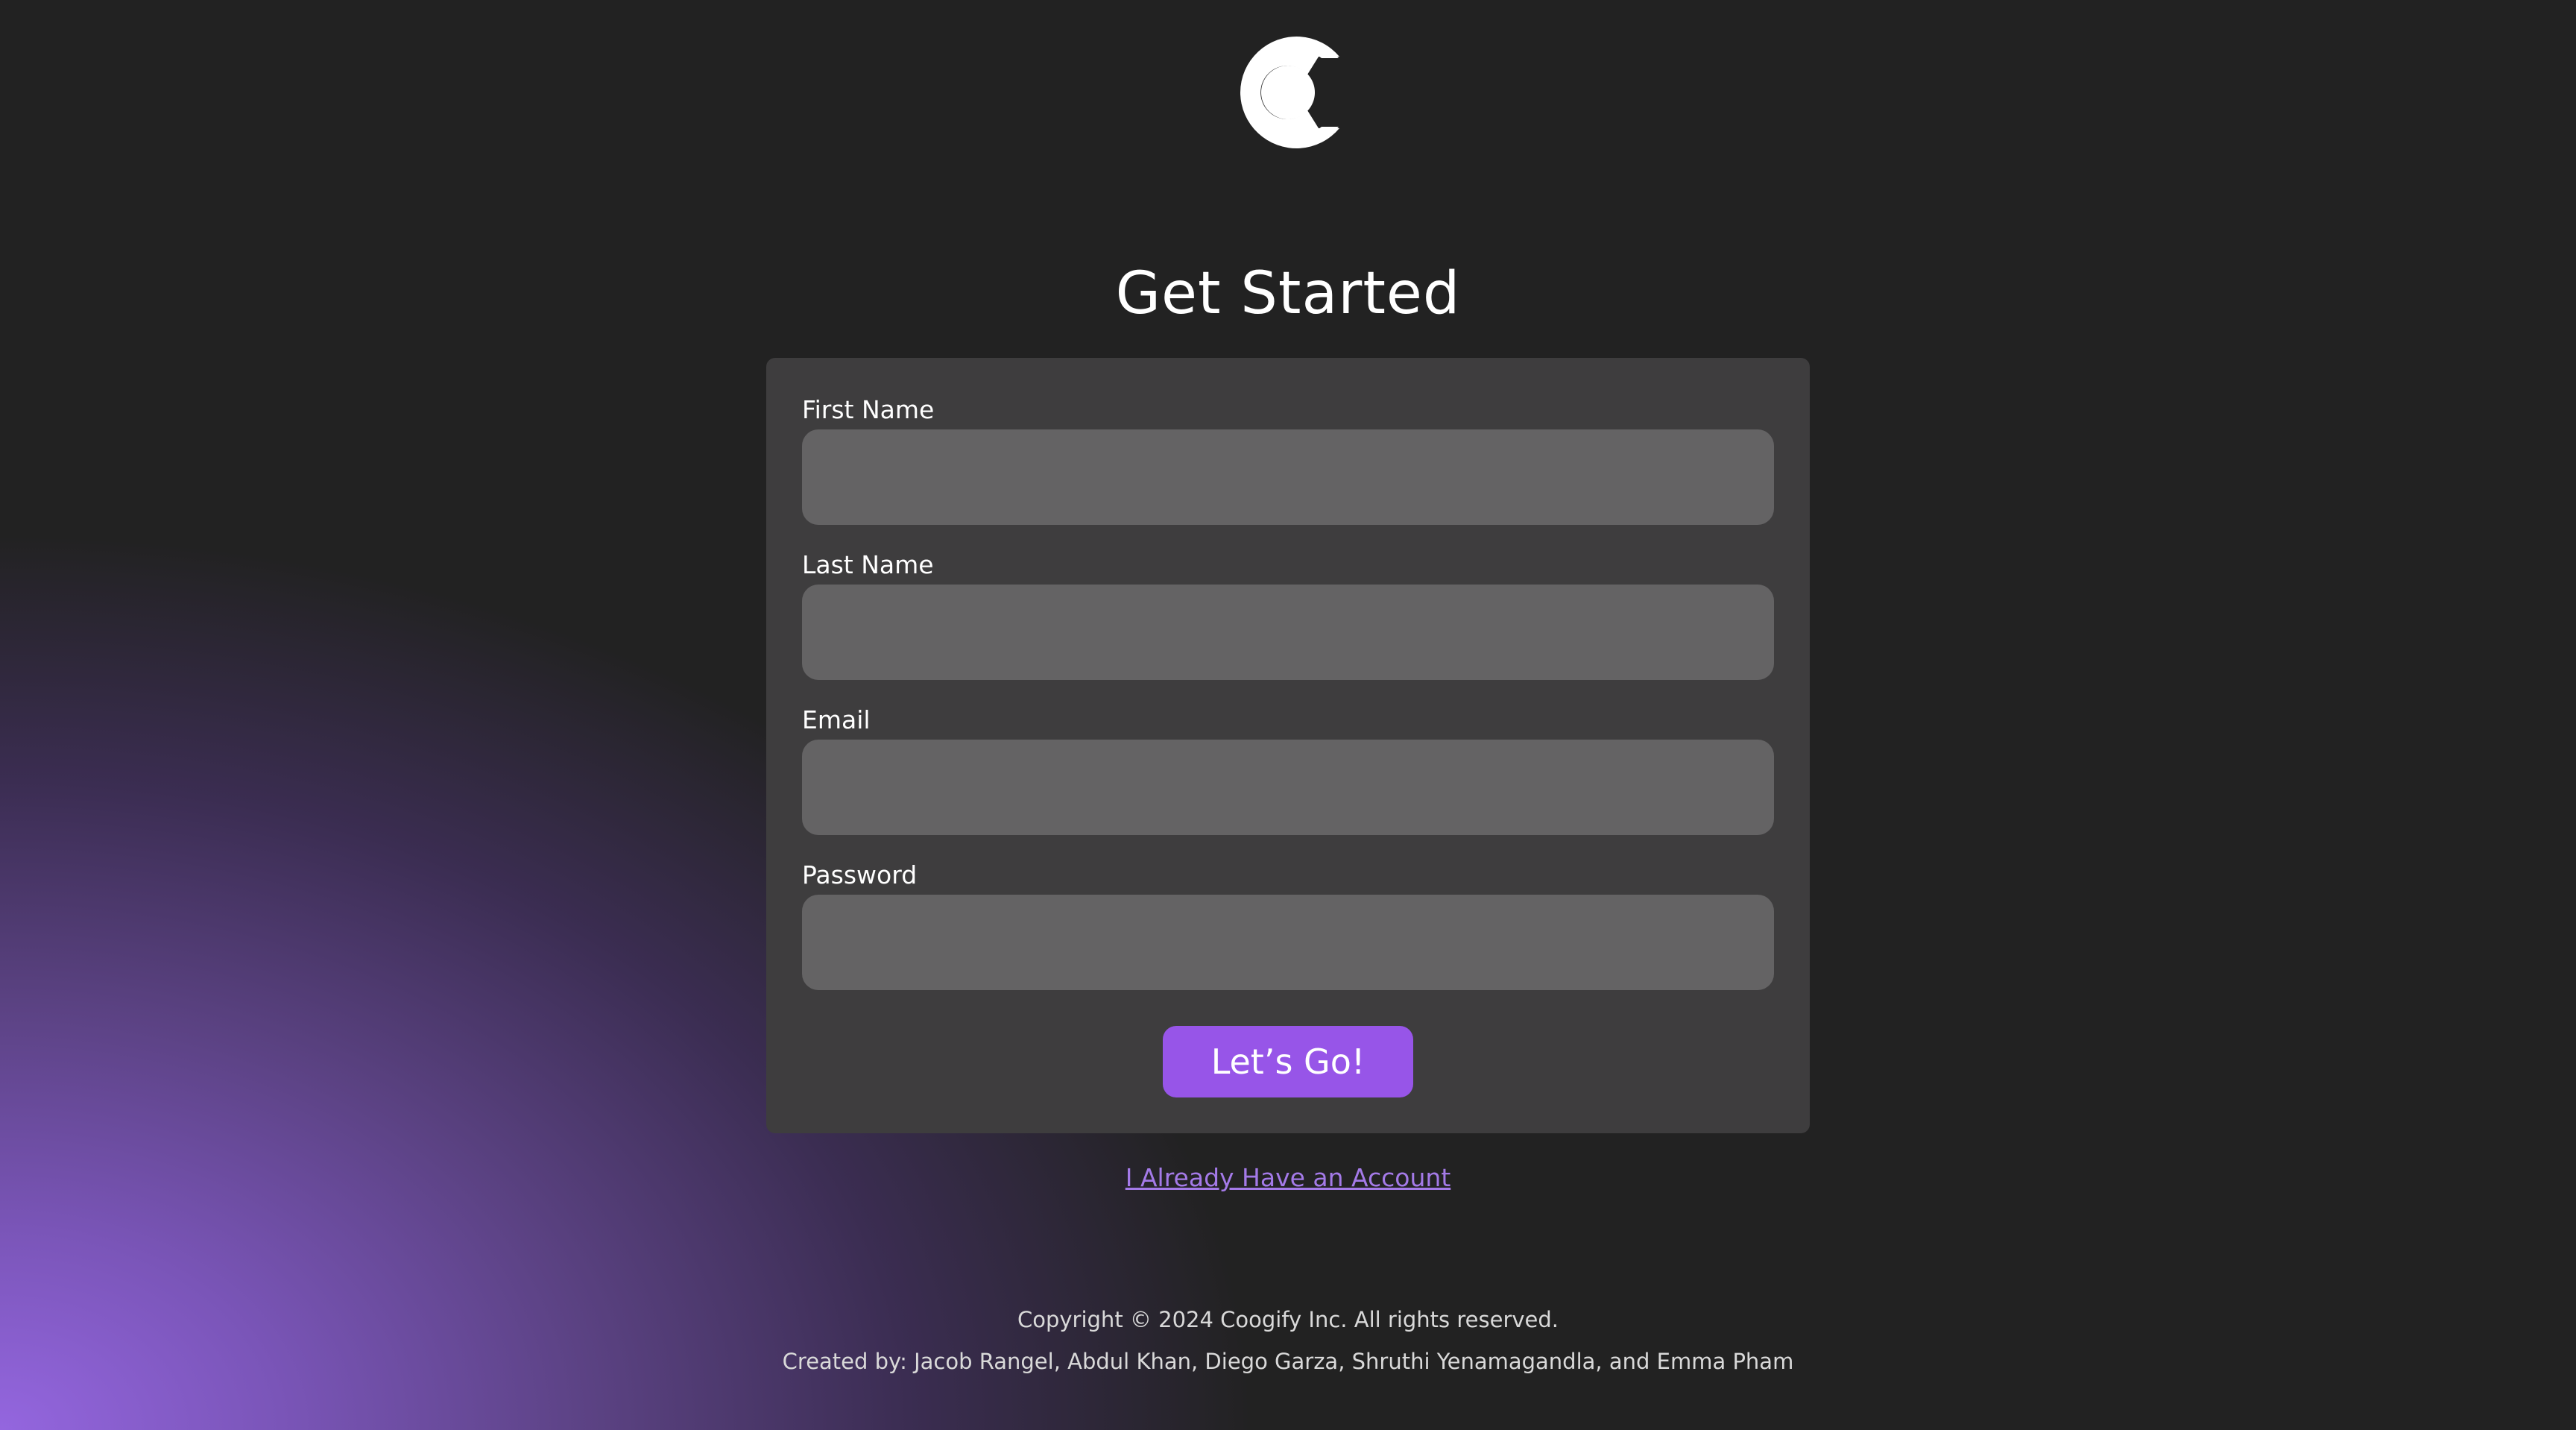 The height and width of the screenshot is (1430, 2576). I want to click on email-label: Email, so click(836, 719).